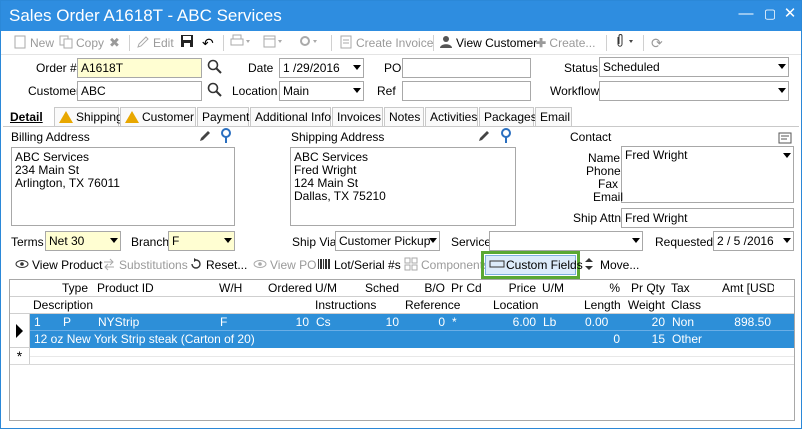 The image size is (802, 429). What do you see at coordinates (515, 322) in the screenshot?
I see `cell-price: 6.00` at bounding box center [515, 322].